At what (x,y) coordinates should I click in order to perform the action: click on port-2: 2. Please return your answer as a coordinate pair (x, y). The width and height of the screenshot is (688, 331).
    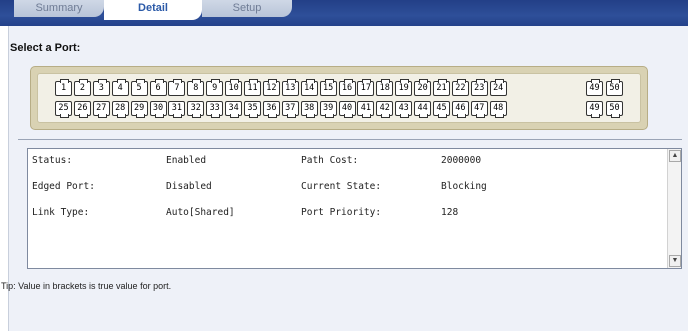
    Looking at the image, I should click on (82, 87).